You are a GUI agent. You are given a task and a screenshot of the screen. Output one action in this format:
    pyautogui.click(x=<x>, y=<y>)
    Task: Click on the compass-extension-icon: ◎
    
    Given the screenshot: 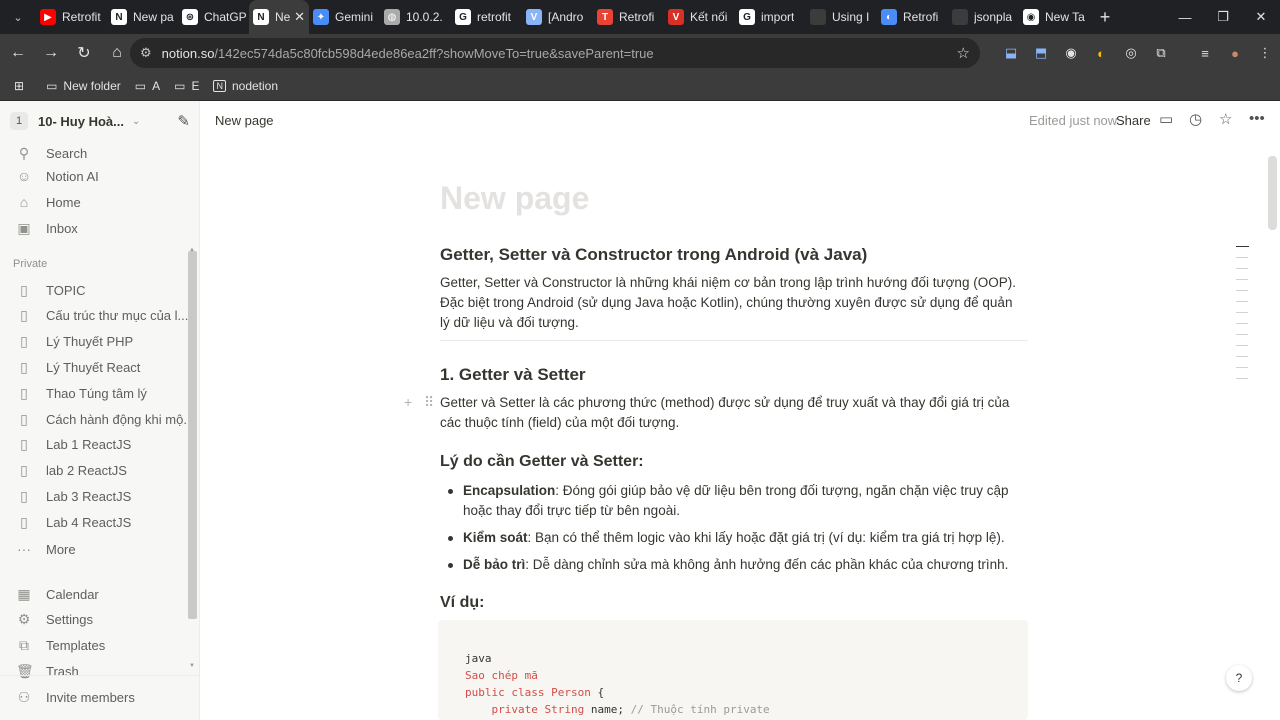 What is the action you would take?
    pyautogui.click(x=1131, y=53)
    